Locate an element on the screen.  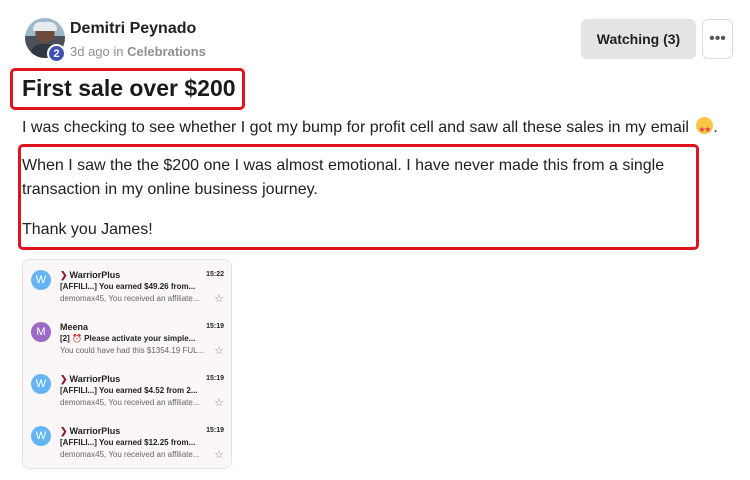
paragraph-1-suffix: . is located at coordinates (715, 127).